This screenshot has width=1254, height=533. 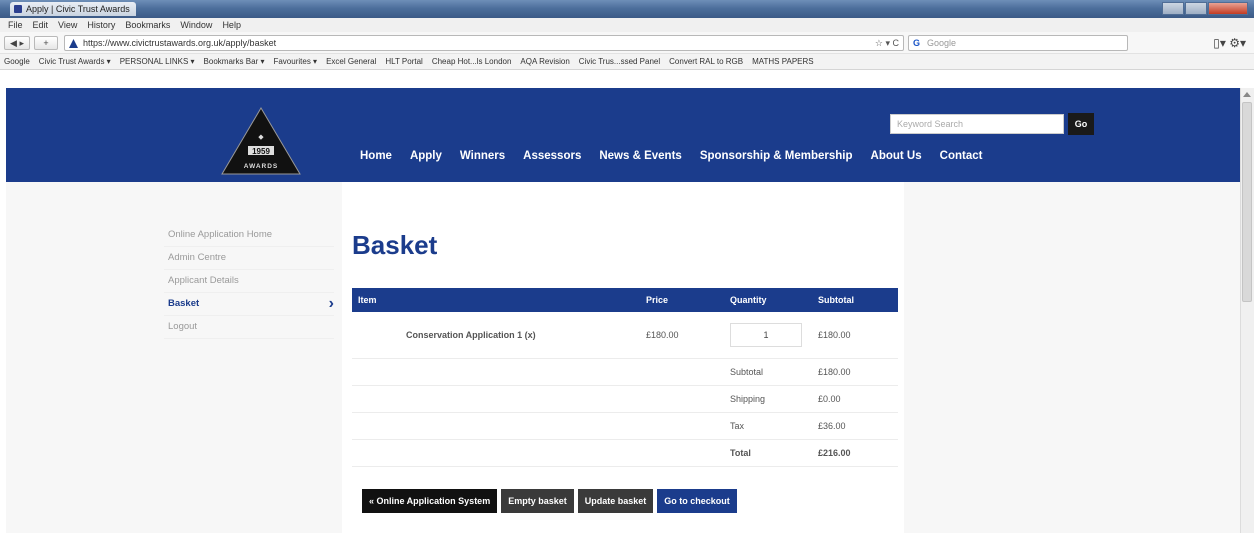 I want to click on sidebar-item-label: Applicant Details, so click(x=203, y=280).